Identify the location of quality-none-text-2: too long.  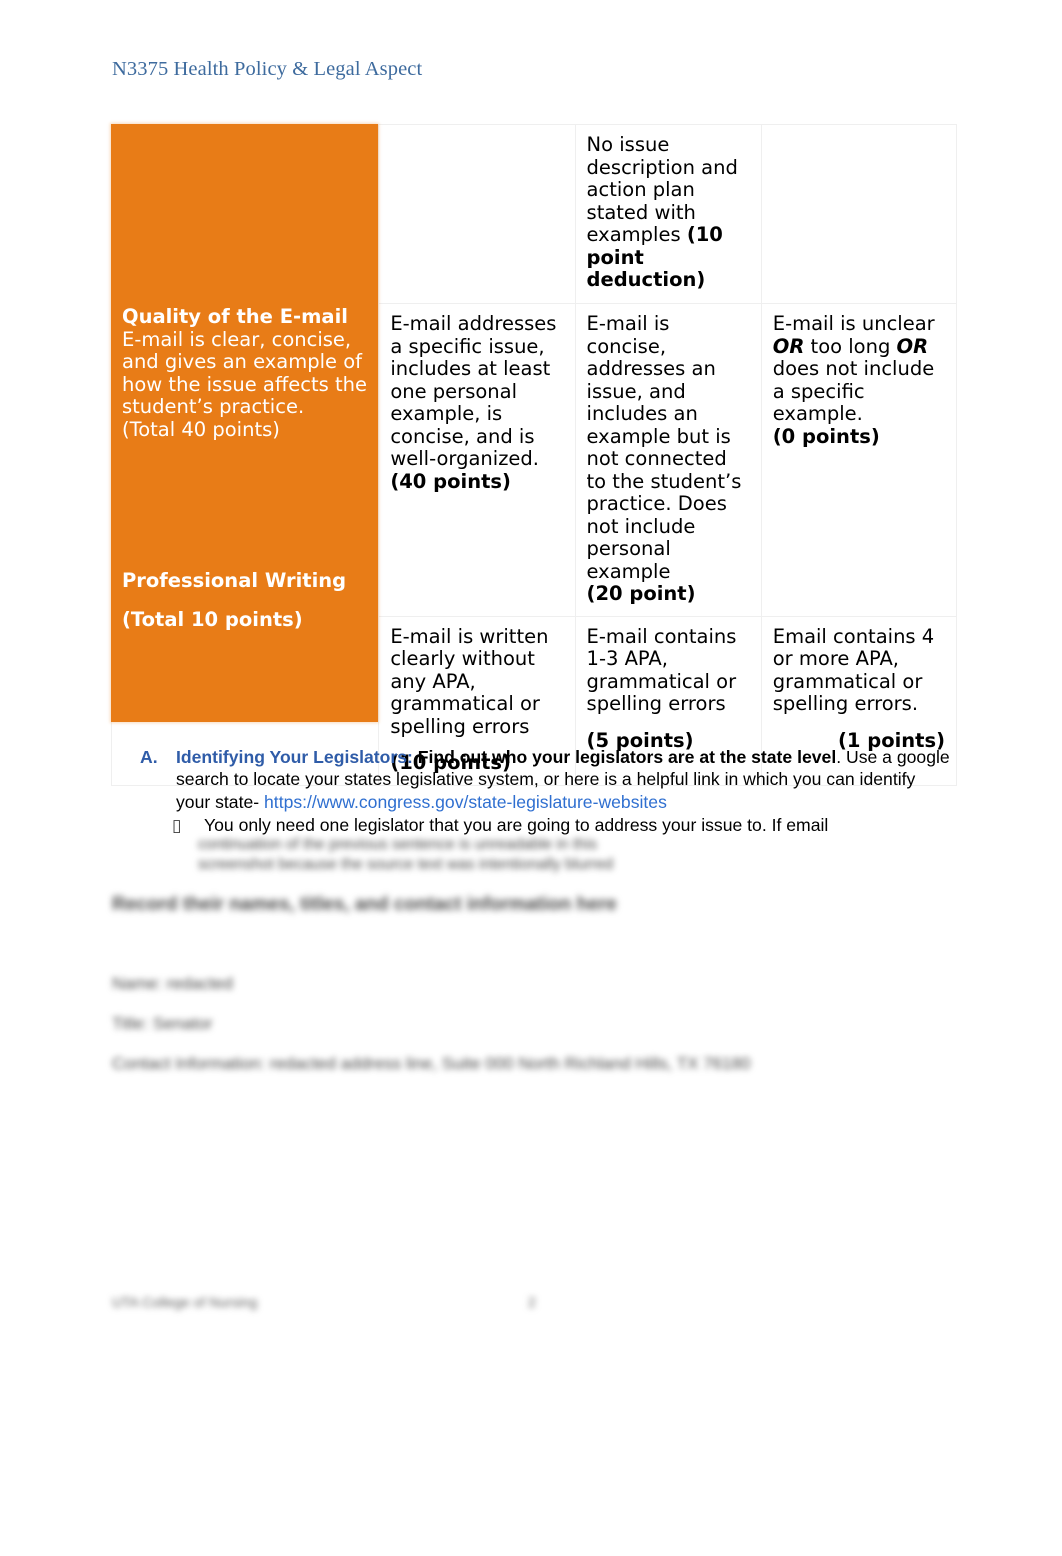
(850, 346).